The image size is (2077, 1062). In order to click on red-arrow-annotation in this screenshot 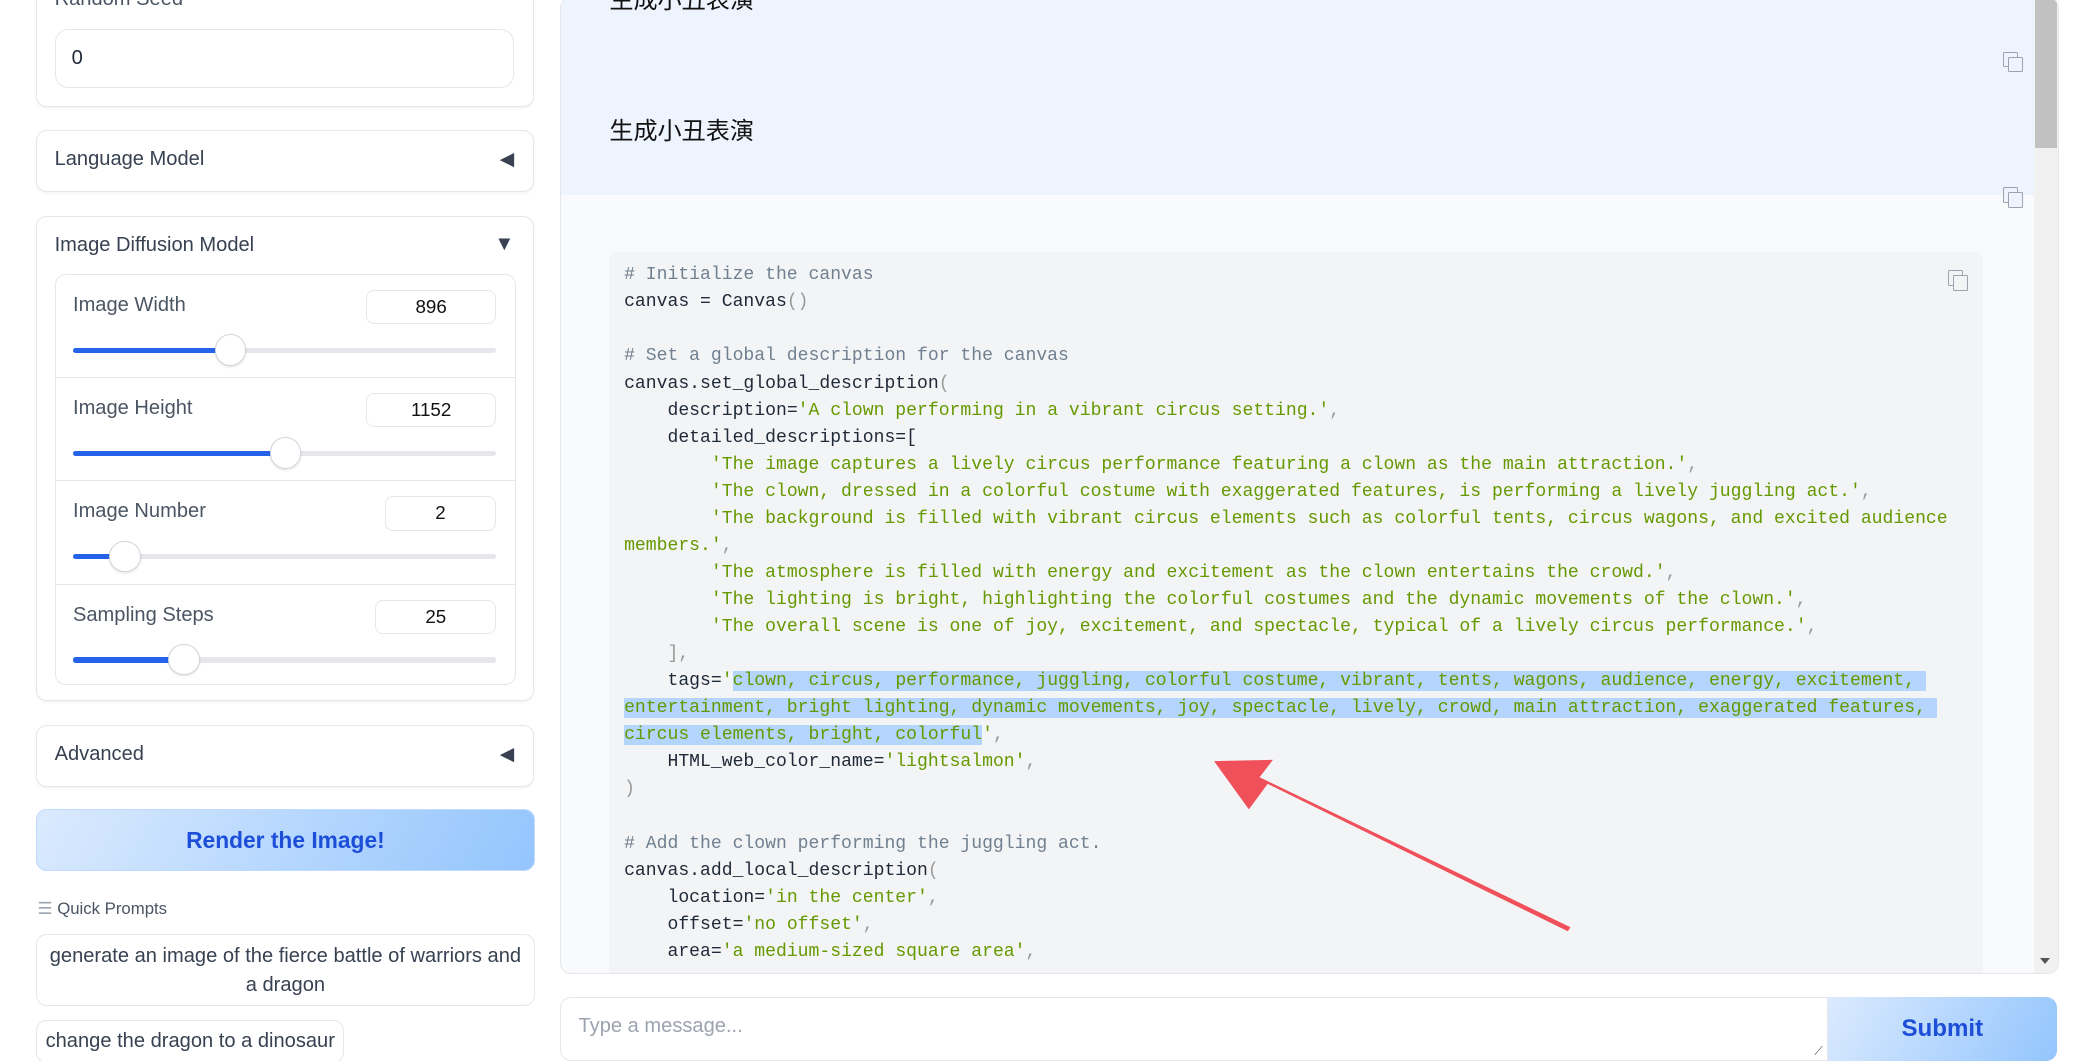, I will do `click(1392, 845)`.